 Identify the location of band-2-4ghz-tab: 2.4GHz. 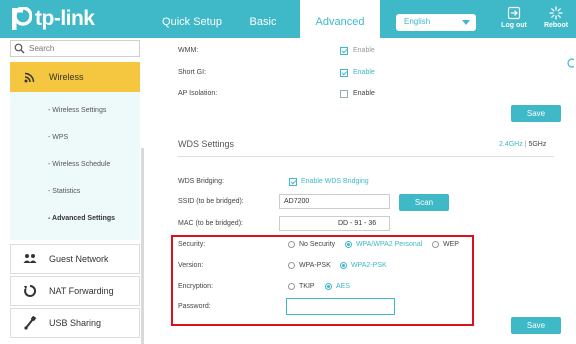
(511, 144).